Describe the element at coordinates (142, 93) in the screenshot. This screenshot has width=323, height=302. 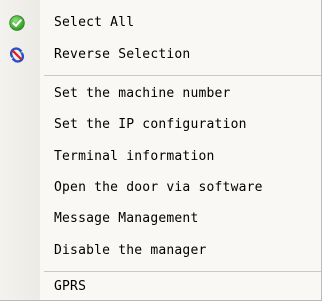
I see `menu-item-label: Set the machine number` at that location.